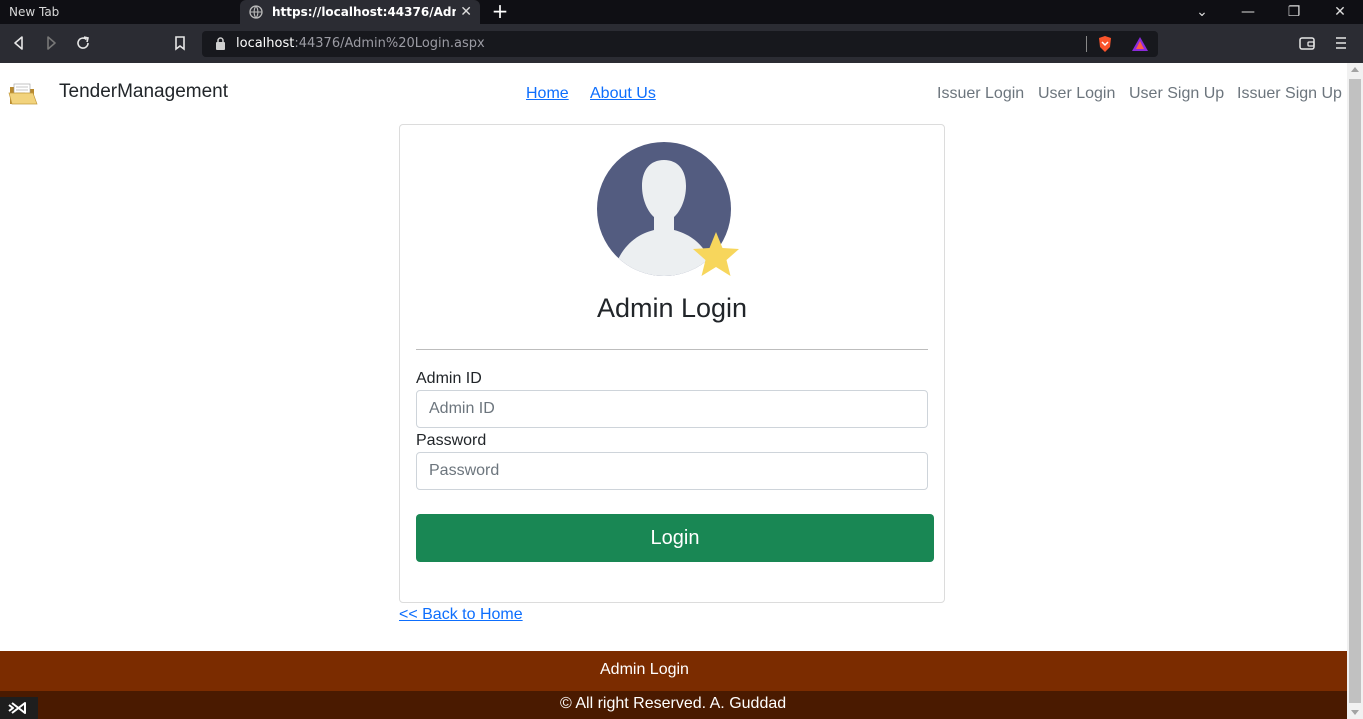 The image size is (1363, 719). I want to click on url-text: localhost:44376/Admin%20Login.aspx, so click(360, 44).